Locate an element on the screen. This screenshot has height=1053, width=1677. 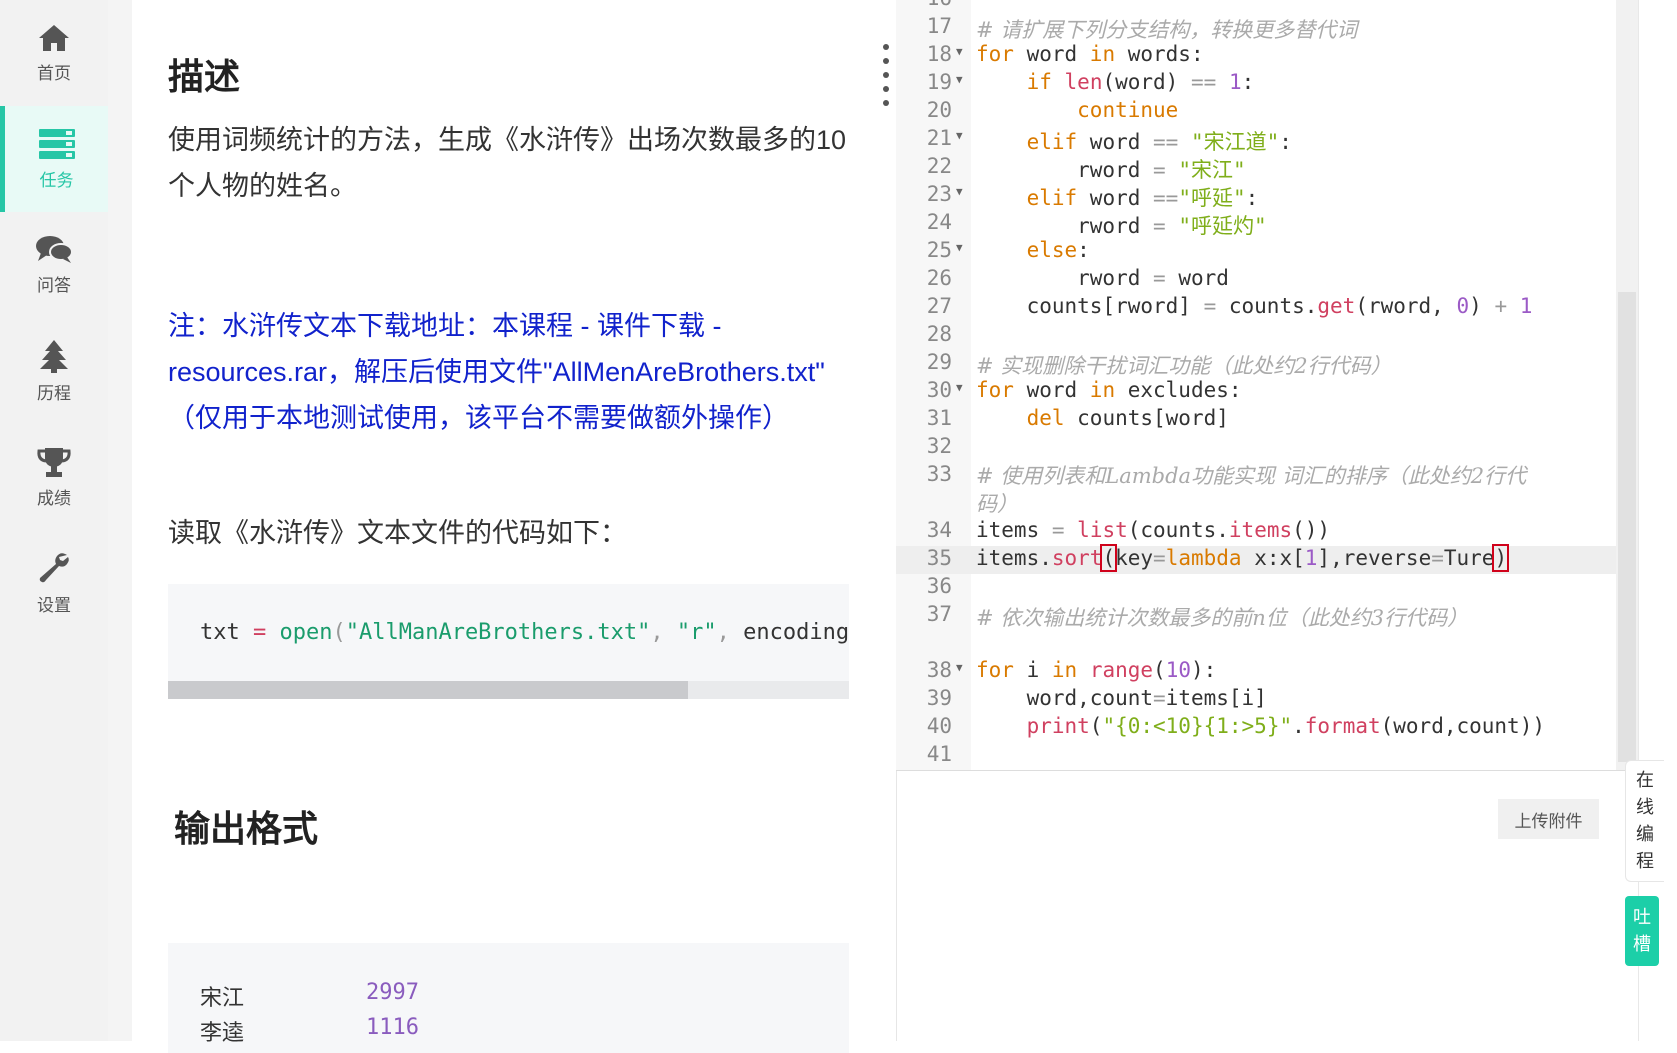
nav-item-scores: 成绩 is located at coordinates (54, 477).